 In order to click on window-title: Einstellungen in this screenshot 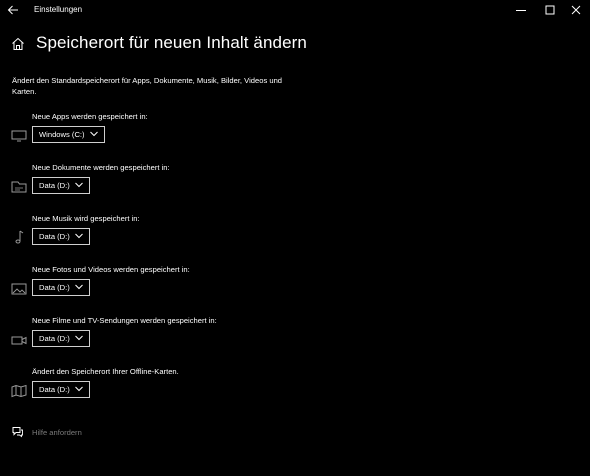, I will do `click(58, 9)`.